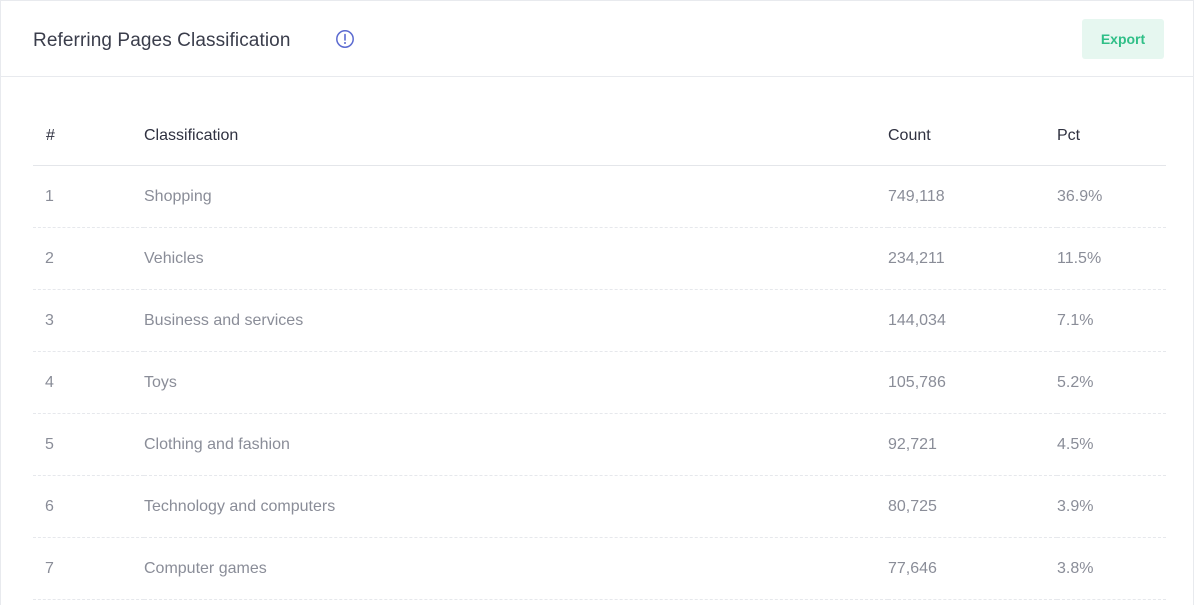 This screenshot has width=1200, height=605. Describe the element at coordinates (1111, 320) in the screenshot. I see `row-pct: 7.1%` at that location.